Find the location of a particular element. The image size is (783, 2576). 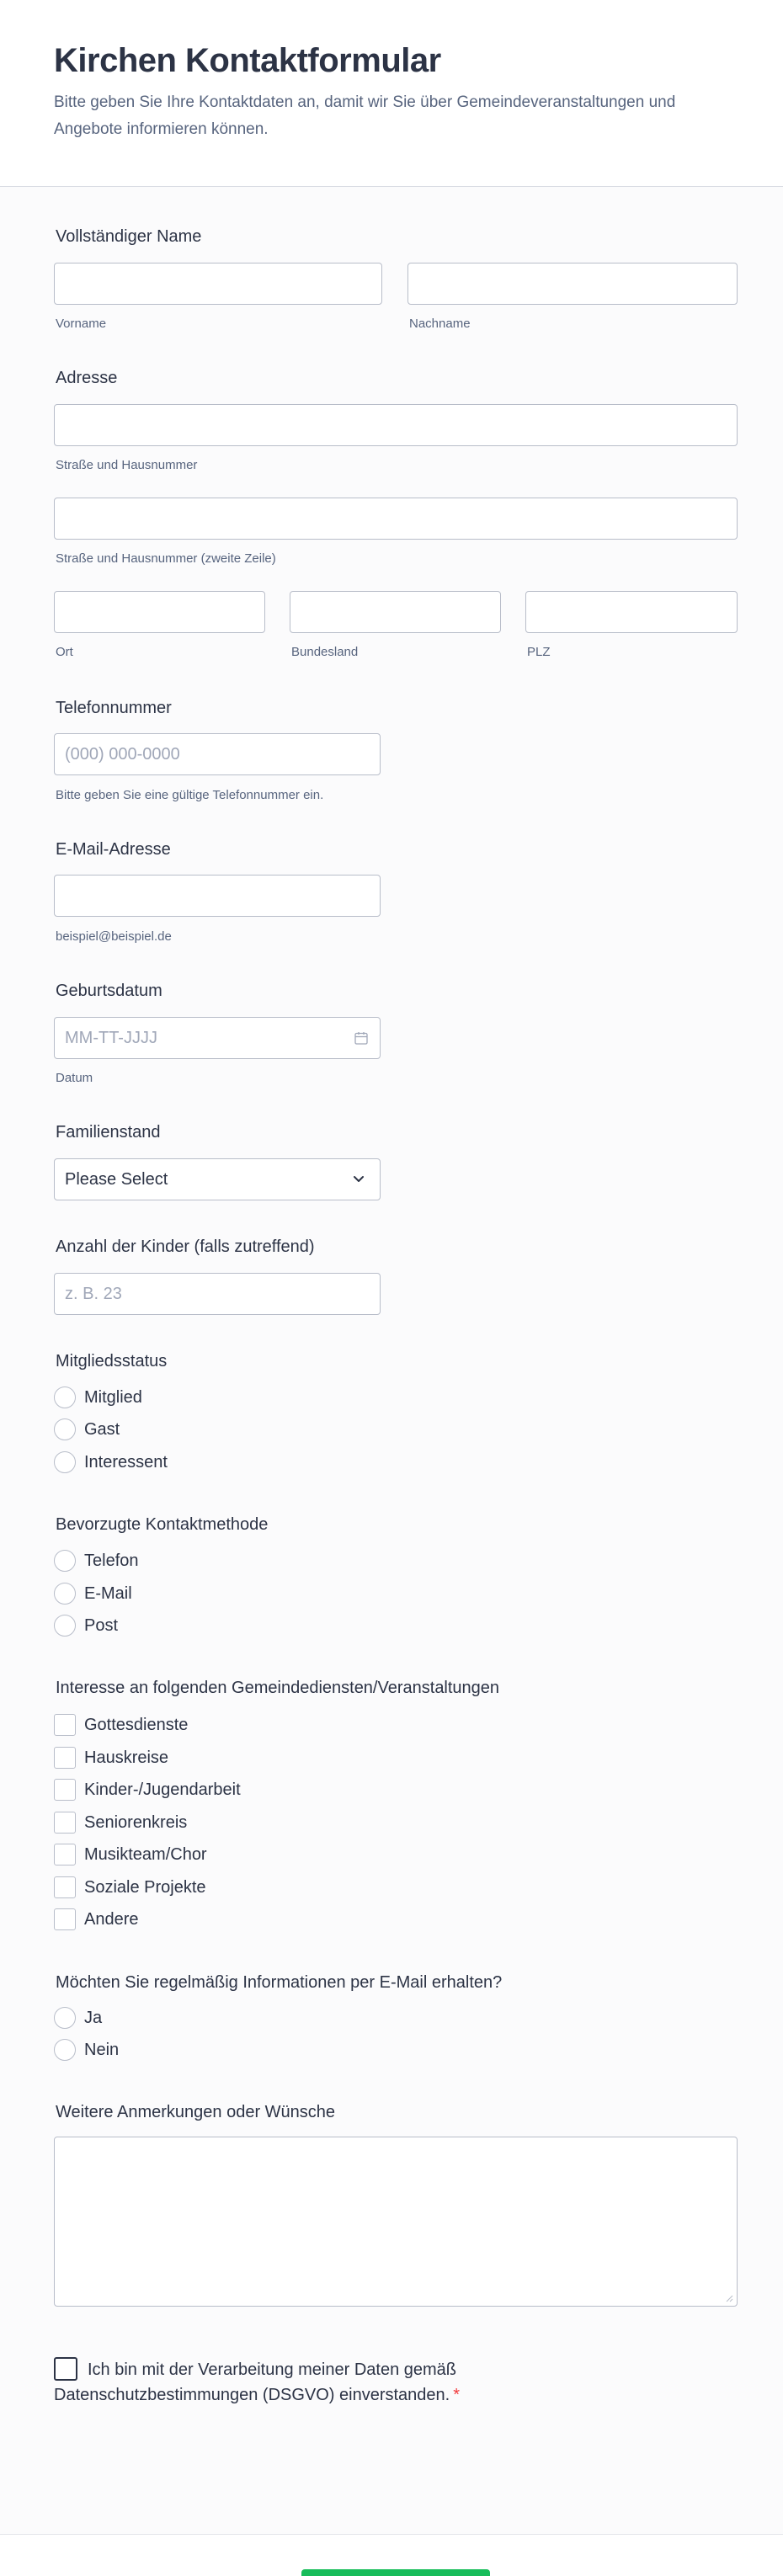

calendar-icon is located at coordinates (361, 1038).